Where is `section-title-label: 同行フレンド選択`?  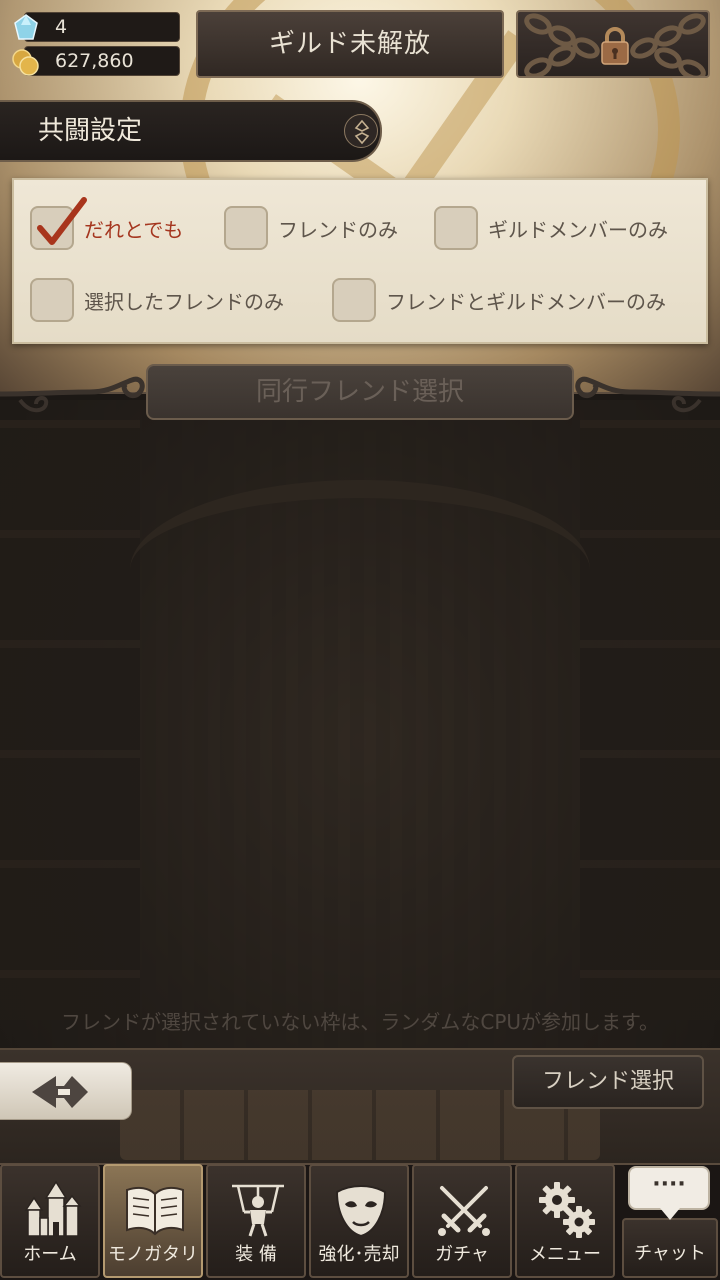
section-title-label: 同行フレンド選択 is located at coordinates (359, 392).